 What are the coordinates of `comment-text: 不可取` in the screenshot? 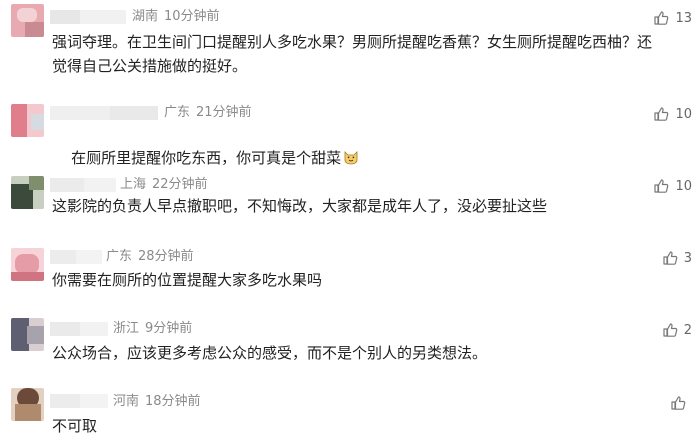 It's located at (75, 426).